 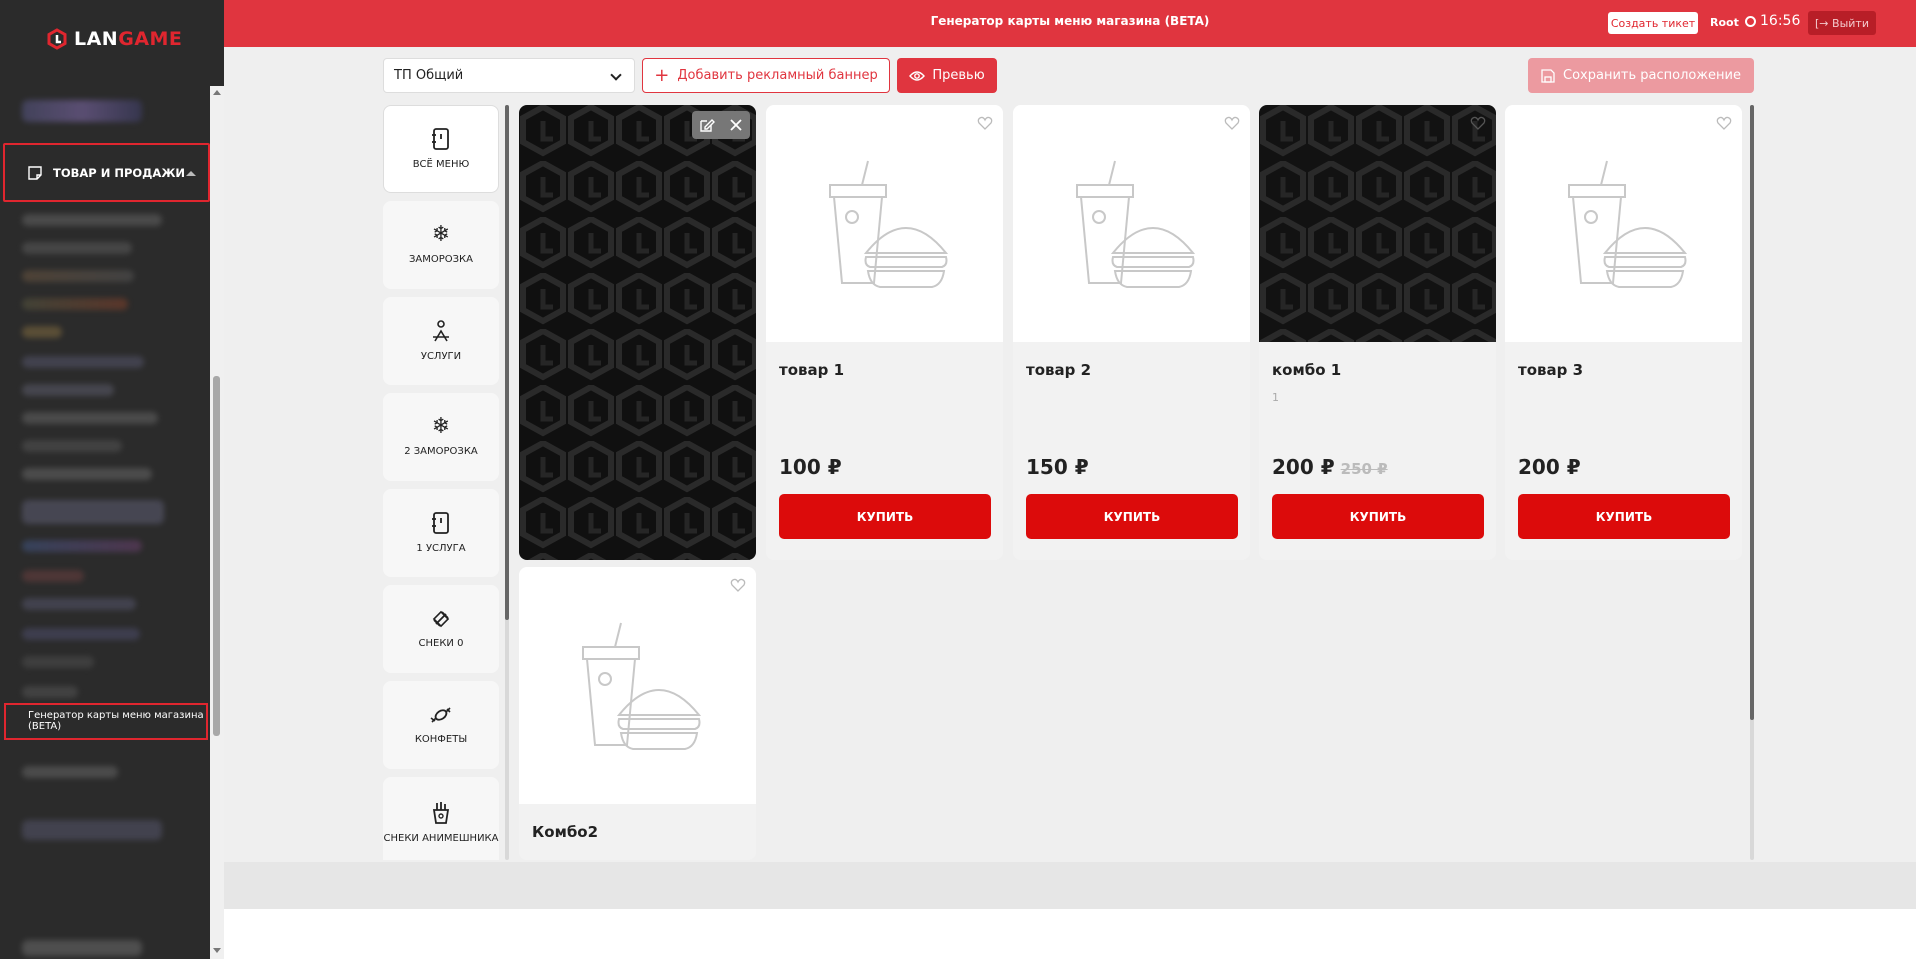 I want to click on product-card: товар 1 100 ₽ КУПИТЬ, so click(x=884, y=332).